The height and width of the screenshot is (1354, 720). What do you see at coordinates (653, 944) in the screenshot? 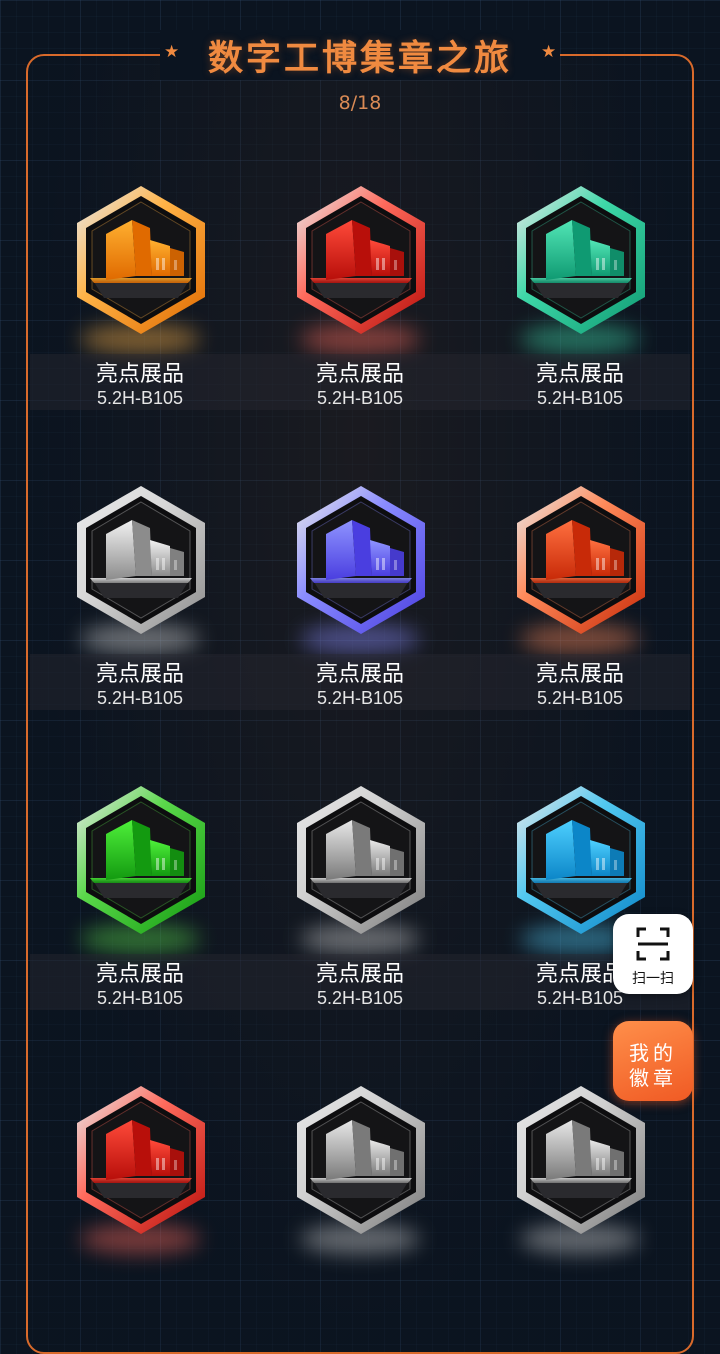
I see `scan-icon` at bounding box center [653, 944].